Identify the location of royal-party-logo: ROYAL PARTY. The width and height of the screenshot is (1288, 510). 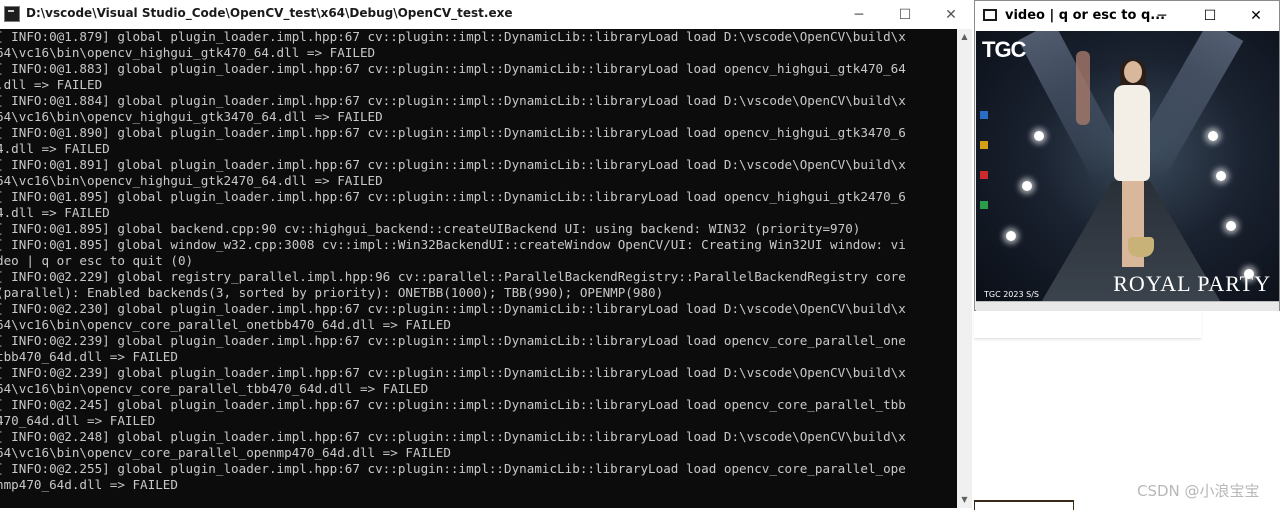
(1192, 283).